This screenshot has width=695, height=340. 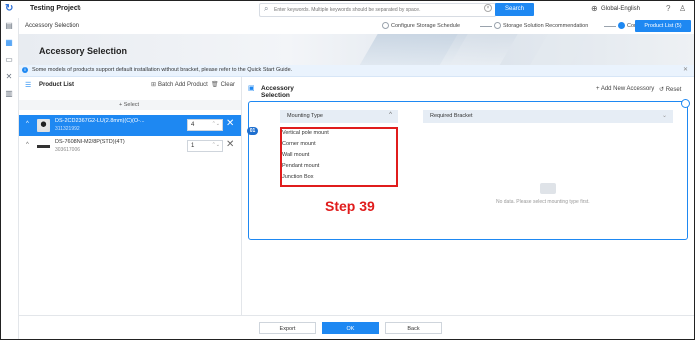 I want to click on reset-button: ↺ Reset, so click(x=670, y=89).